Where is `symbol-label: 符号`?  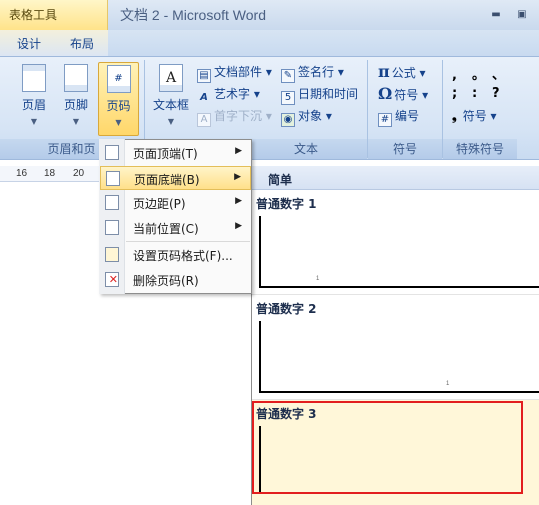
symbol-label: 符号 is located at coordinates (406, 95).